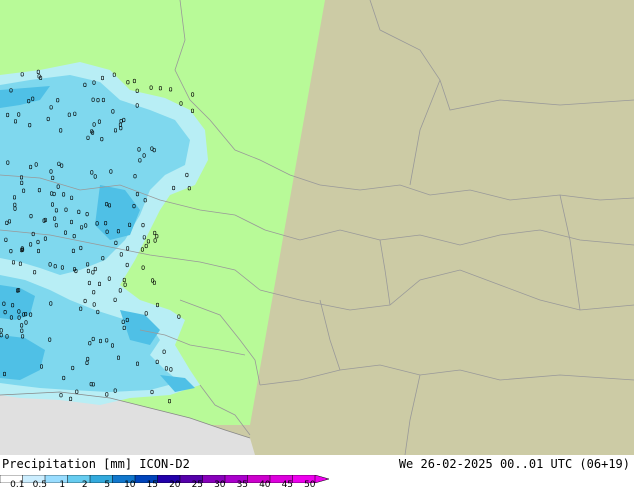 Image resolution: width=634 pixels, height=491 pixels. Describe the element at coordinates (67, 464) in the screenshot. I see `variable-label: Precipitation [mm]` at that location.